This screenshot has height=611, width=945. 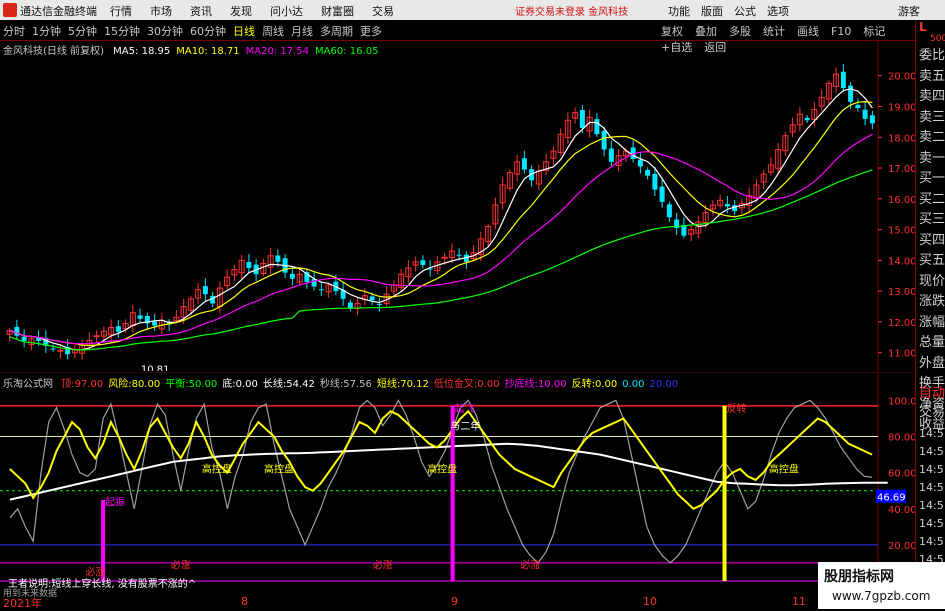 What do you see at coordinates (932, 240) in the screenshot?
I see `quote-field-label: 买四` at bounding box center [932, 240].